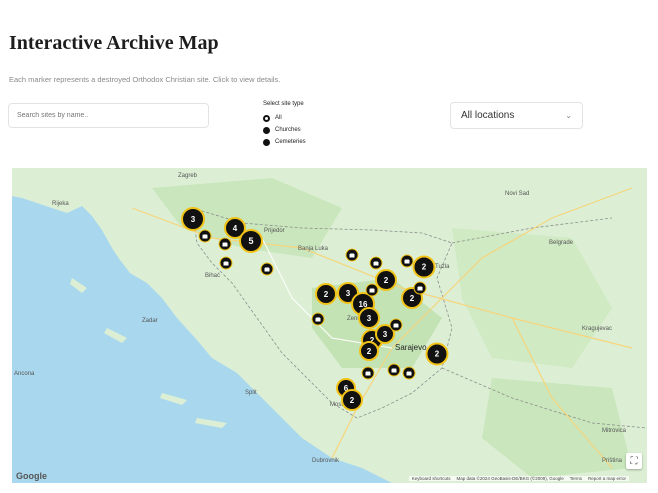 Image resolution: width=658 pixels, height=493 pixels. What do you see at coordinates (274, 231) in the screenshot?
I see `city-label: Prijedor` at bounding box center [274, 231].